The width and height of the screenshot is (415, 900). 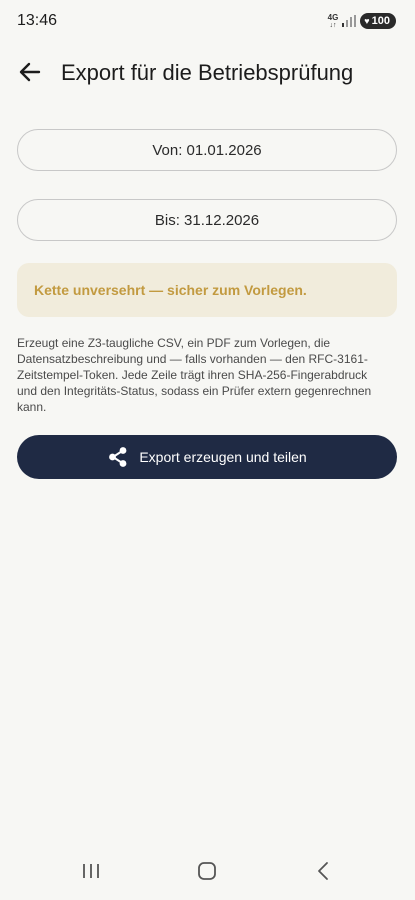 I want to click on battery-level: 100, so click(x=380, y=21).